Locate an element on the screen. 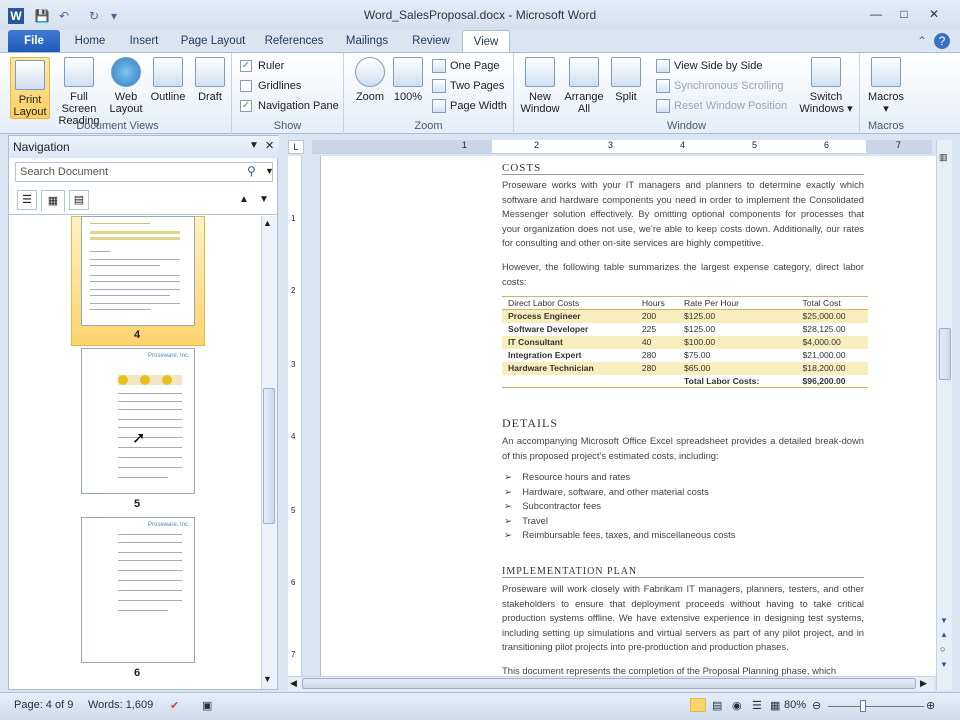 The image size is (960, 720). group-macros: Macros ▾ Macros is located at coordinates (886, 93).